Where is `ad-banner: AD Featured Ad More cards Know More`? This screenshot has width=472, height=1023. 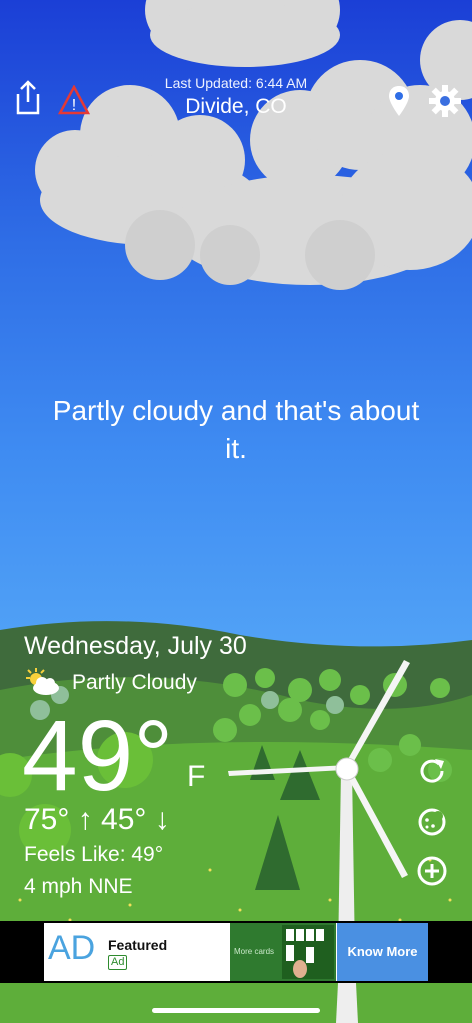
ad-banner: AD Featured Ad More cards Know More is located at coordinates (236, 952).